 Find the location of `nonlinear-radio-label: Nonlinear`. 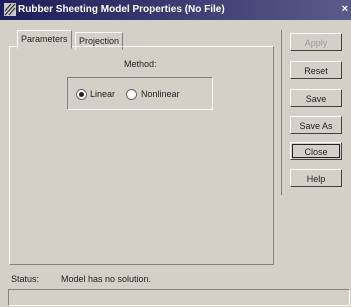

nonlinear-radio-label: Nonlinear is located at coordinates (160, 94).